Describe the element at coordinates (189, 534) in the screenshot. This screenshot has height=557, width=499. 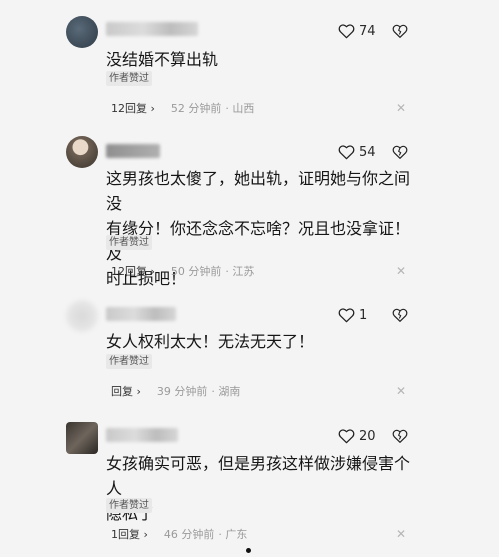
I see `timestamp: 46 分钟前` at that location.